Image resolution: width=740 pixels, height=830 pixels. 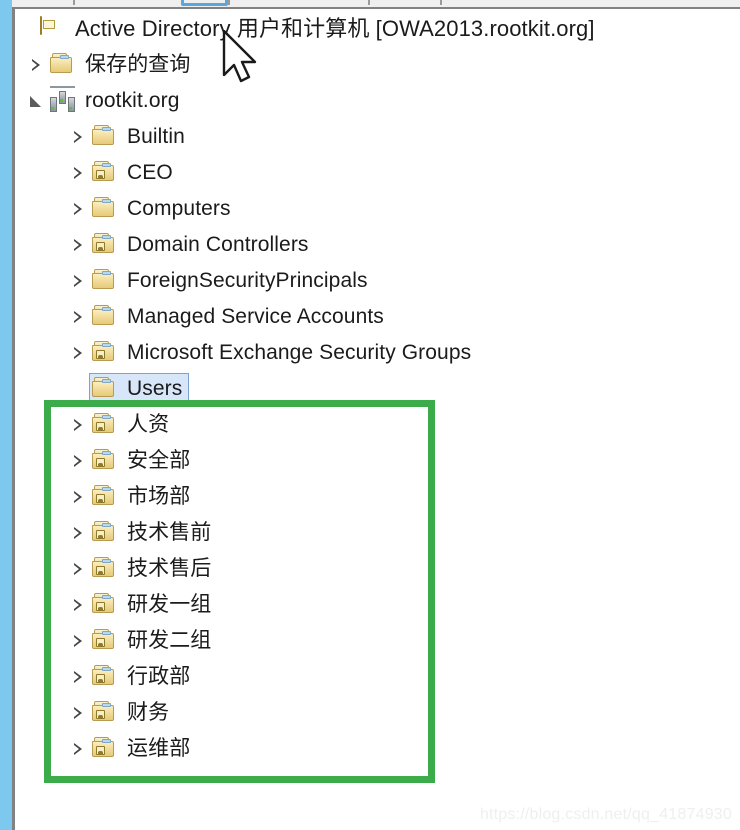 I want to click on toolbar-button-active, so click(x=204, y=3).